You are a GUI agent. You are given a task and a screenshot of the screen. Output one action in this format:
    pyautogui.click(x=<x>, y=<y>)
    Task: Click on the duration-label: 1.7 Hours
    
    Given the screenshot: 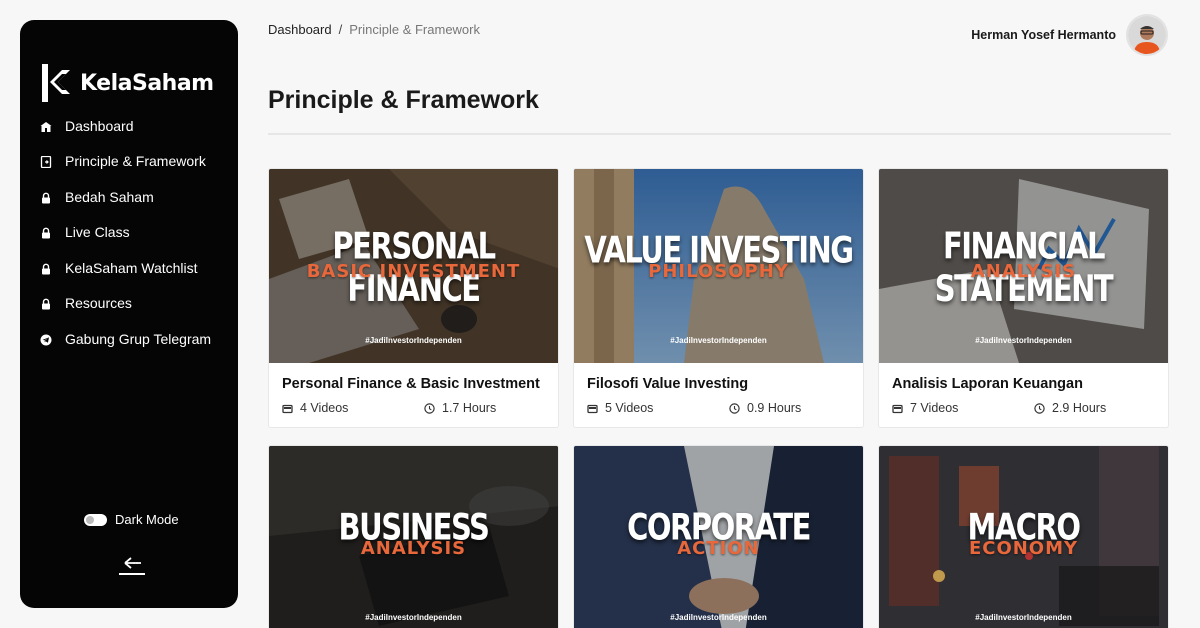 What is the action you would take?
    pyautogui.click(x=469, y=408)
    